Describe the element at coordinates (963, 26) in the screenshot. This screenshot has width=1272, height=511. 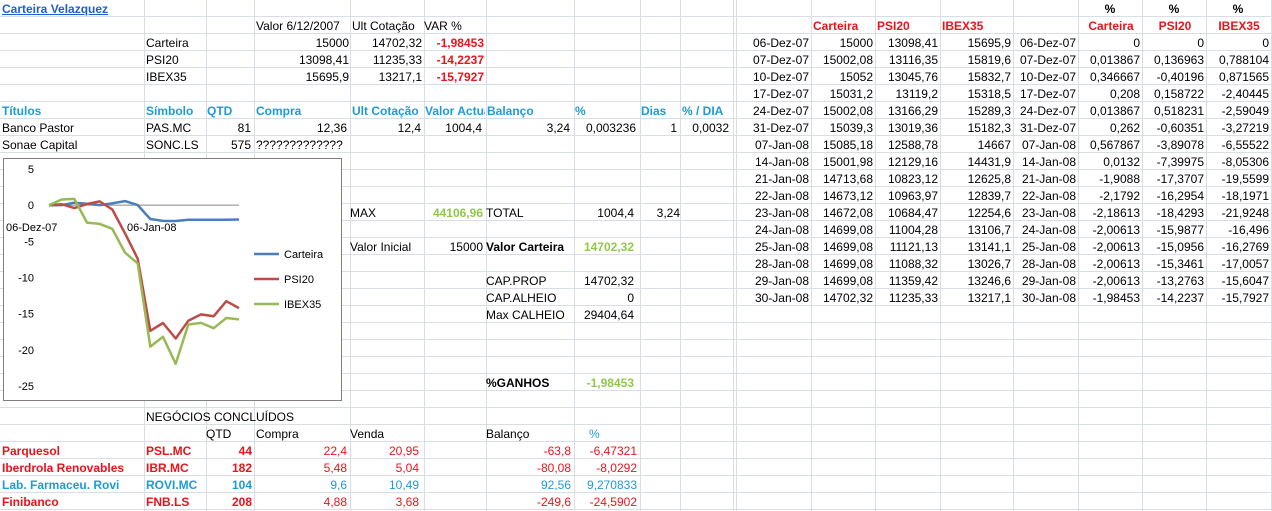
I see `history-header: IBEX35` at that location.